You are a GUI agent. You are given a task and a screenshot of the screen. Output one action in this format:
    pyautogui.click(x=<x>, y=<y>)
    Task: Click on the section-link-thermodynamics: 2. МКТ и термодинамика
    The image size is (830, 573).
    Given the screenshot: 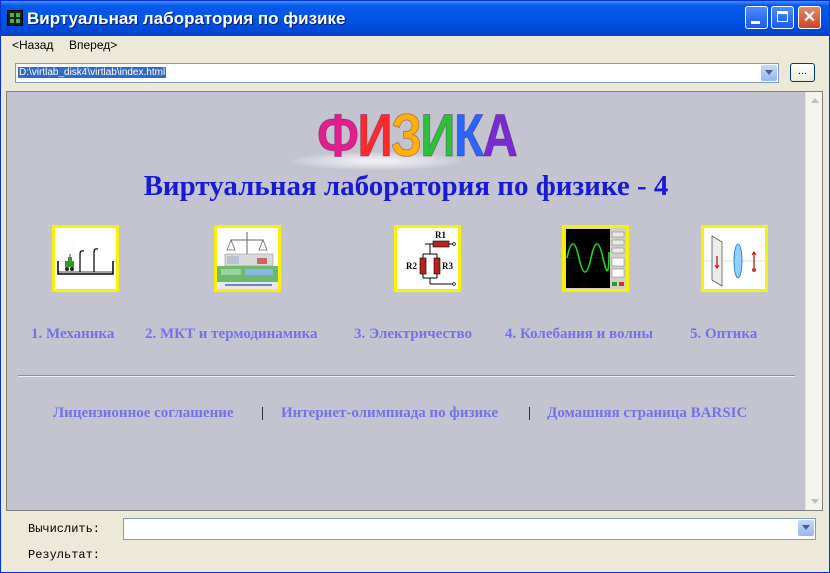 What is the action you would take?
    pyautogui.click(x=231, y=334)
    